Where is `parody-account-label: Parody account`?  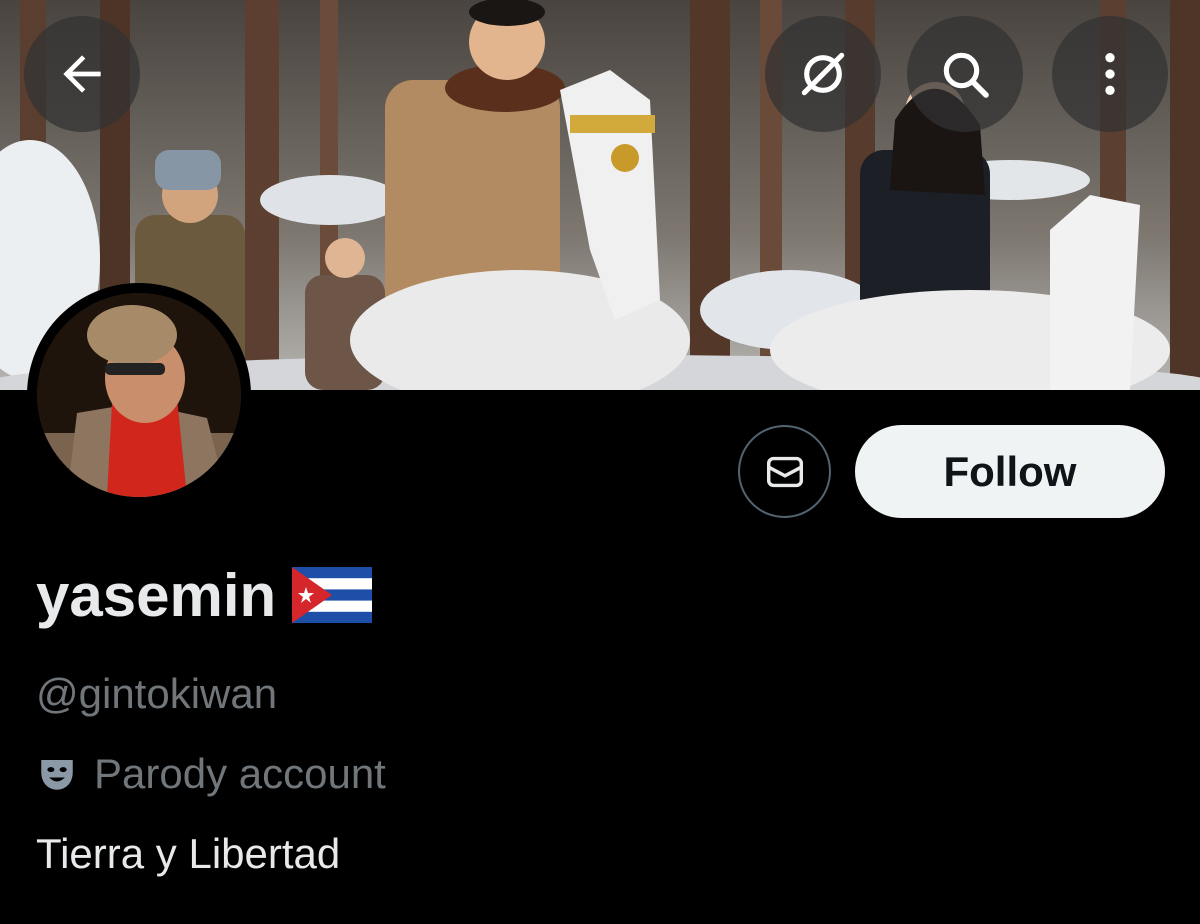 parody-account-label: Parody account is located at coordinates (211, 774).